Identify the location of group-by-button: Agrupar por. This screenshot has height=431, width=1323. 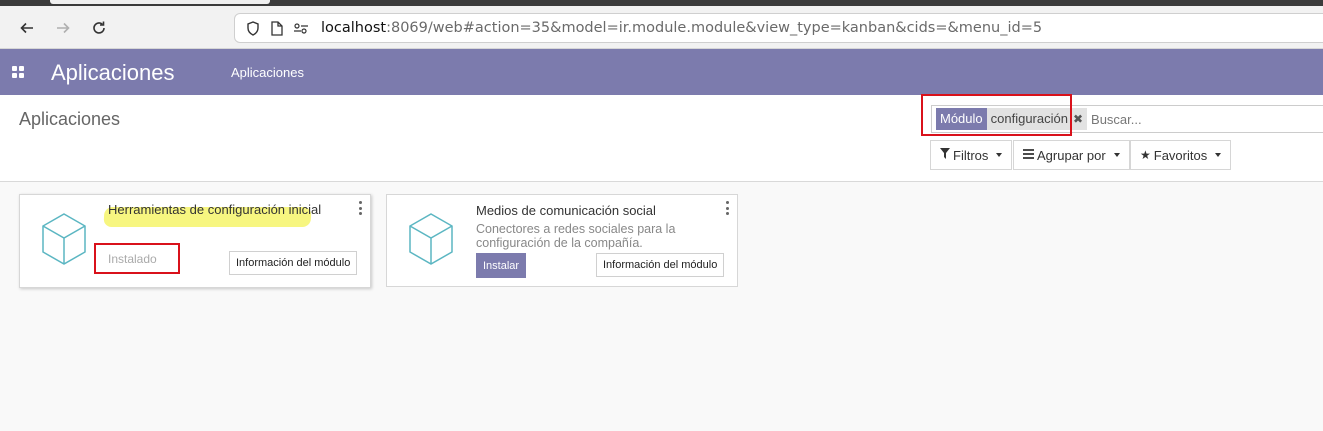
(1071, 155).